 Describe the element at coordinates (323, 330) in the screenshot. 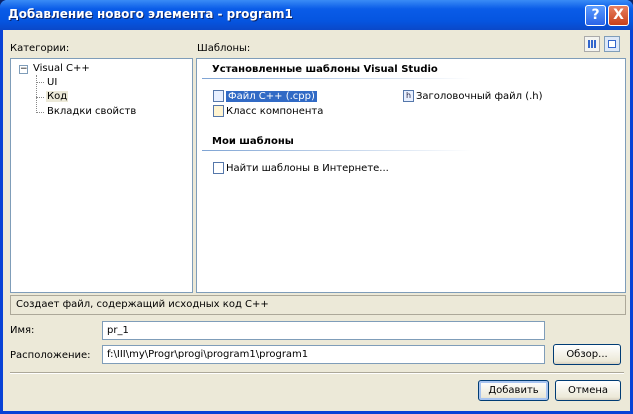

I see `name-input: pr_1` at that location.